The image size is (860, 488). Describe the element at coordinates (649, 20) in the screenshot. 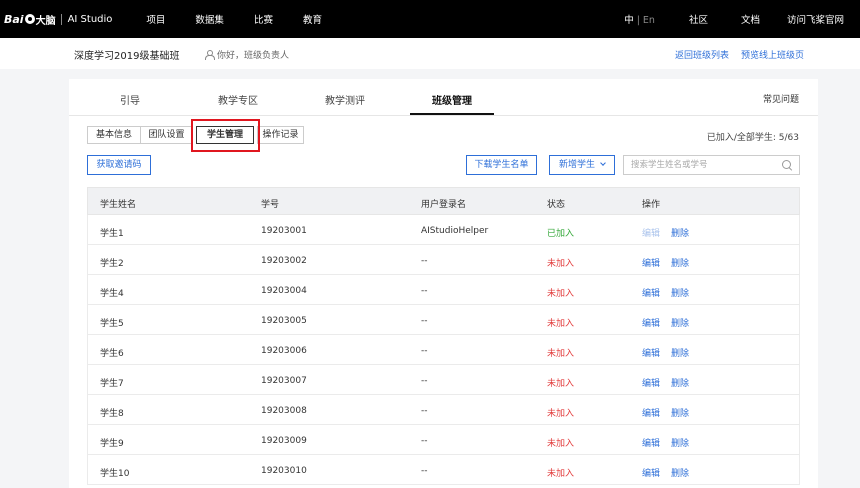

I see `lang-en: En` at that location.